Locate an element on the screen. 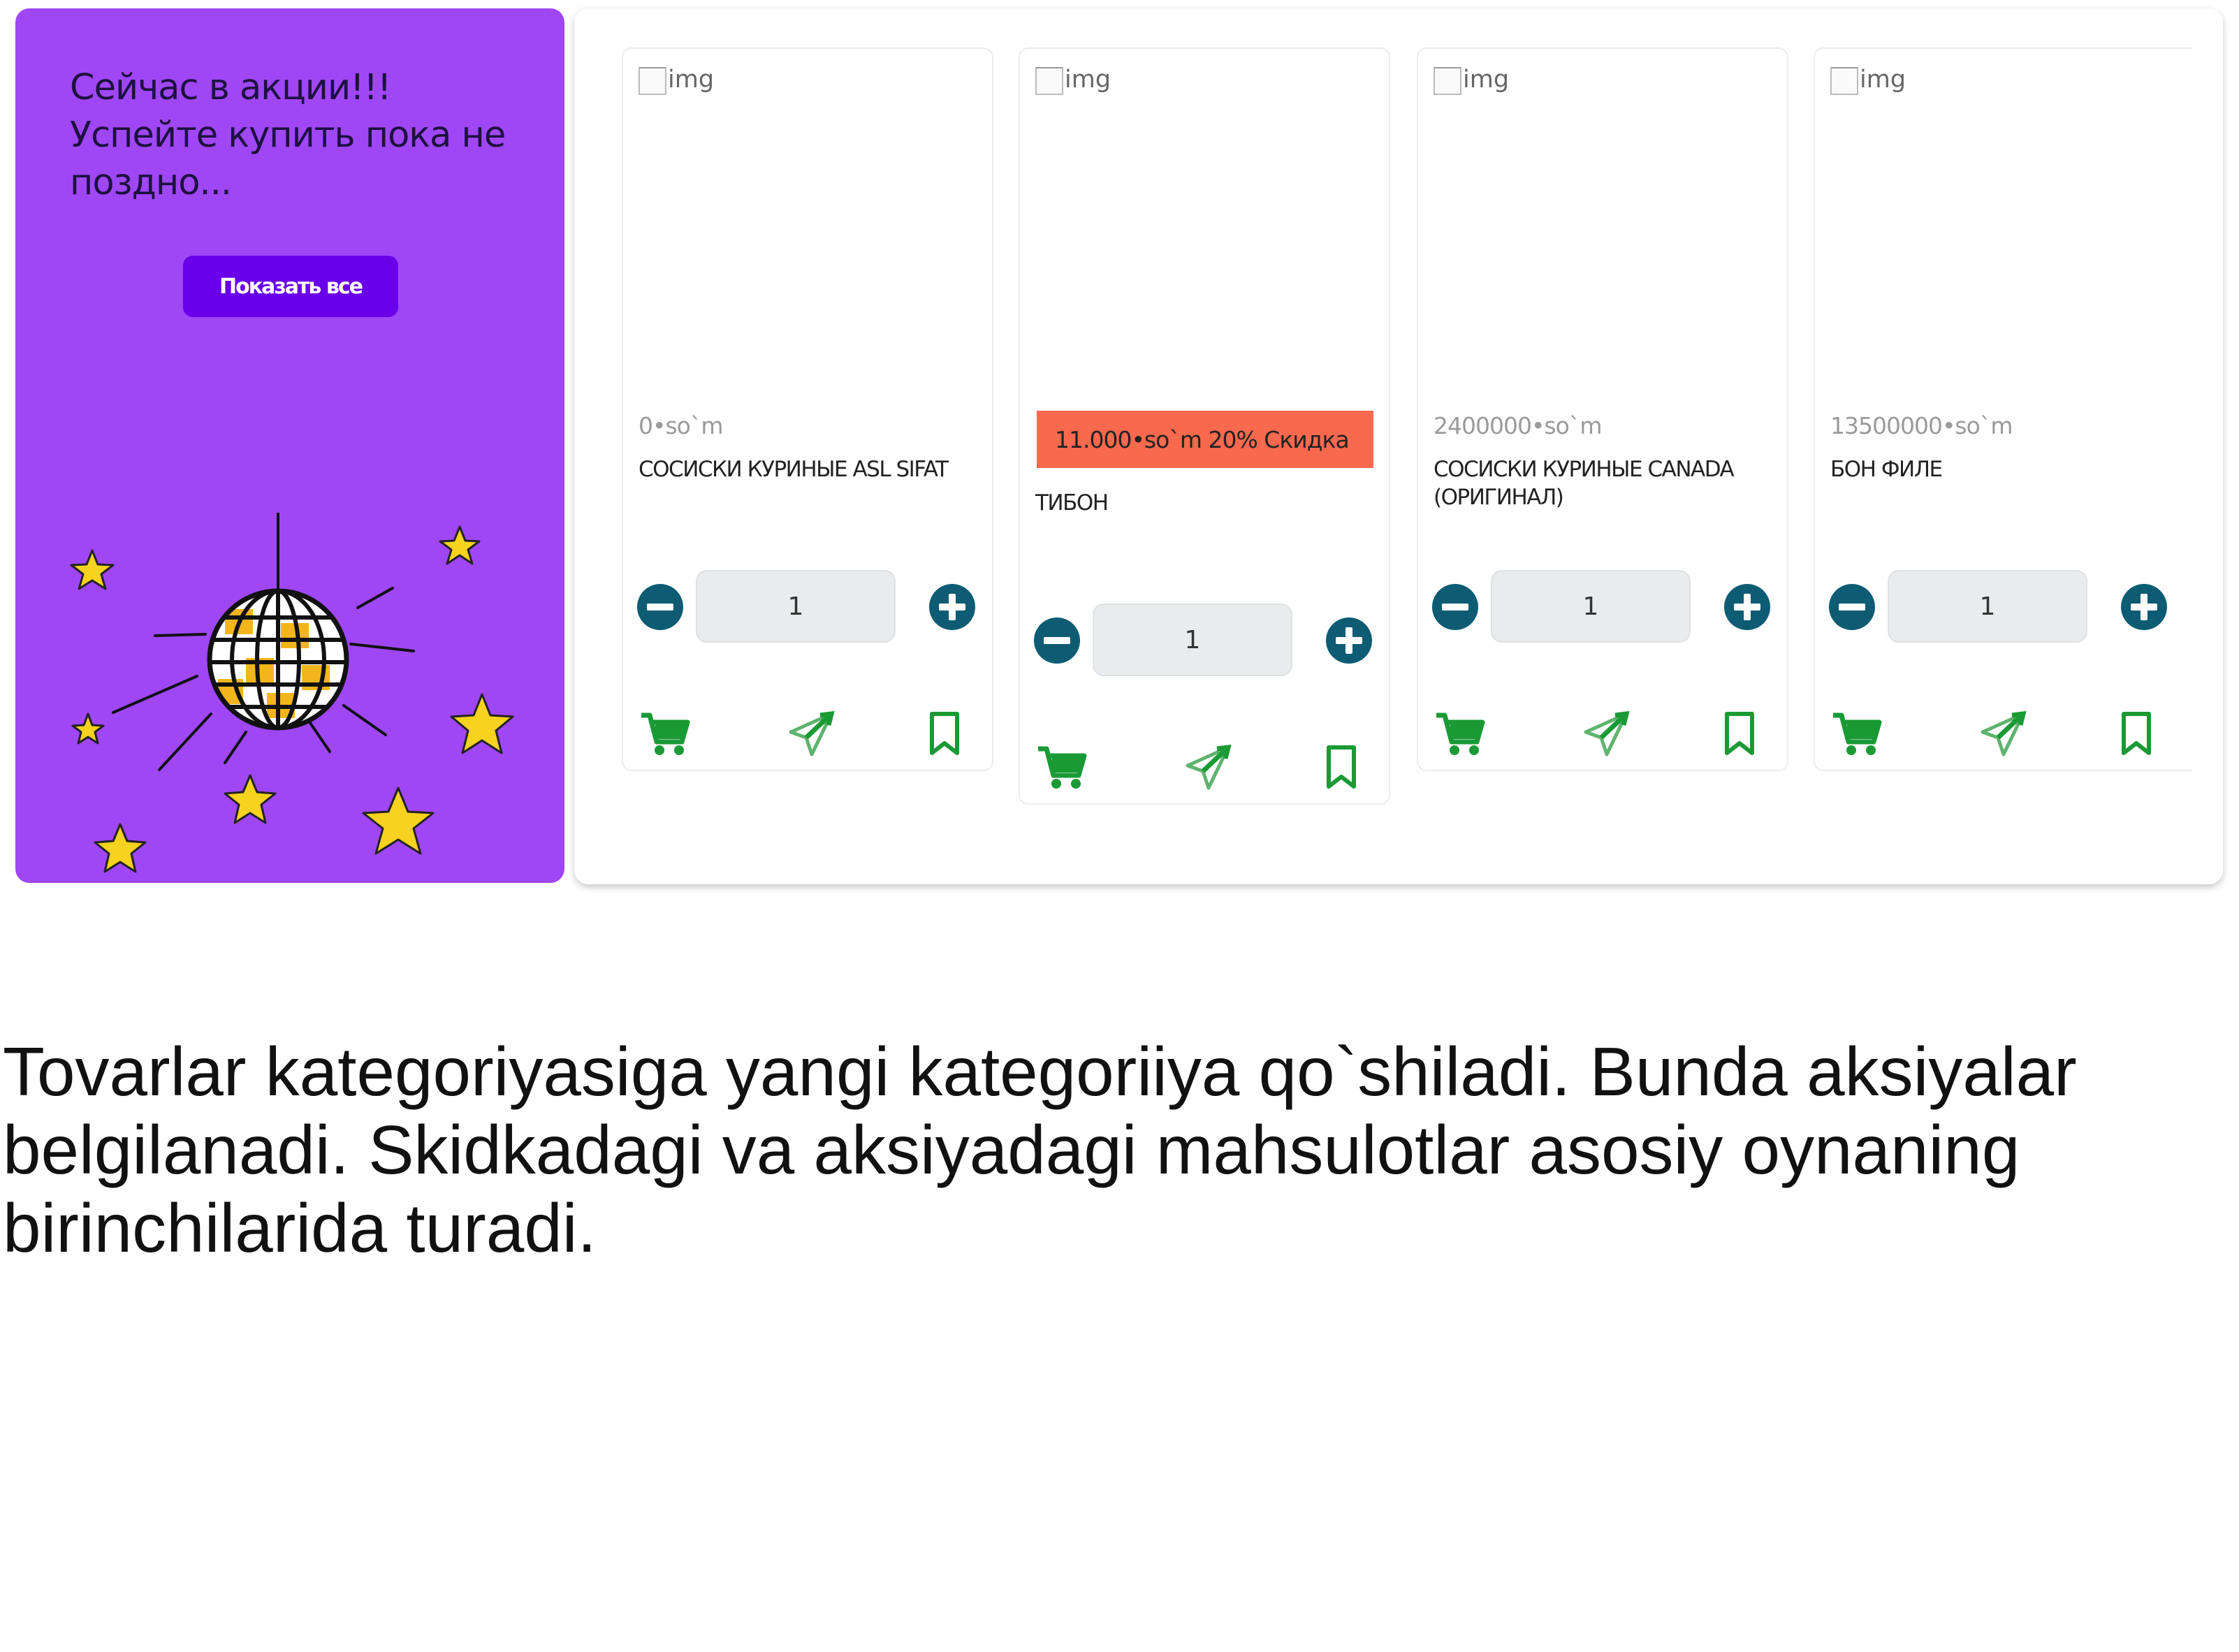  product-name: СОСИСКИ КУРИНЫЕ CANADA (ОРИГИНАЛ) is located at coordinates (1584, 483).